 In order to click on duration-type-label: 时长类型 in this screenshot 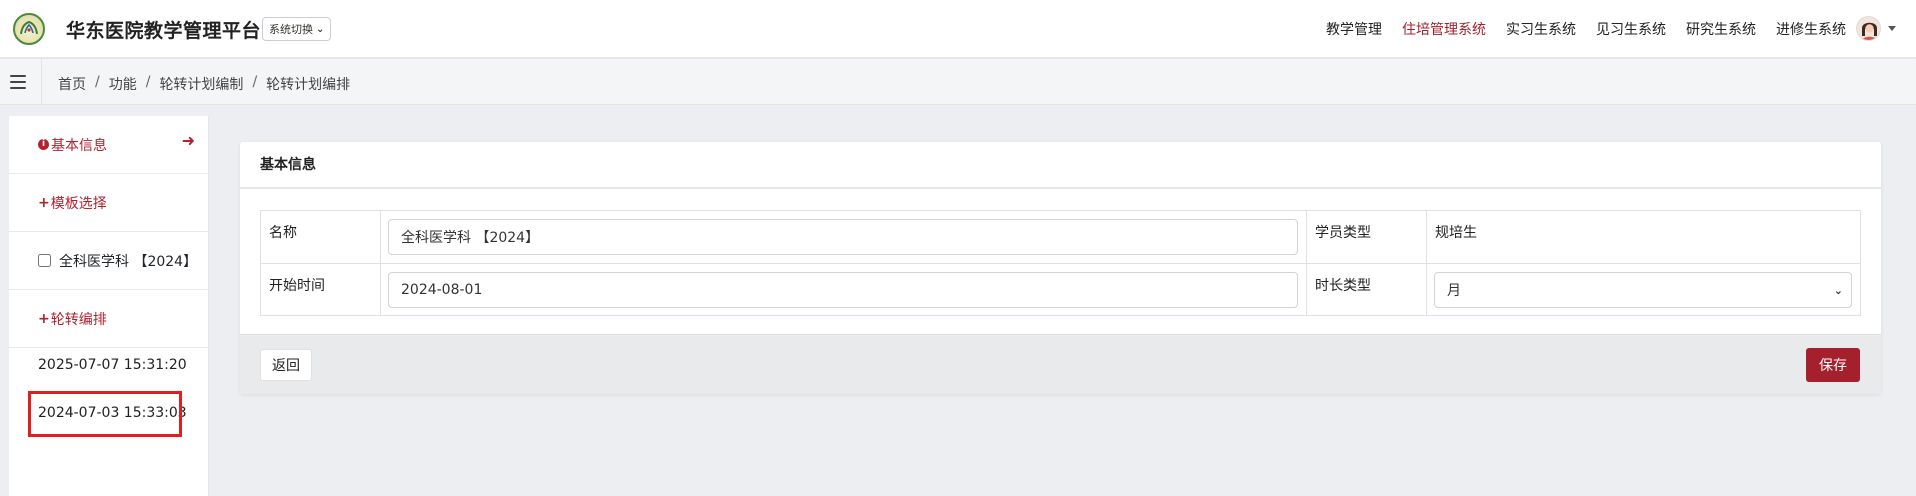, I will do `click(1367, 290)`.